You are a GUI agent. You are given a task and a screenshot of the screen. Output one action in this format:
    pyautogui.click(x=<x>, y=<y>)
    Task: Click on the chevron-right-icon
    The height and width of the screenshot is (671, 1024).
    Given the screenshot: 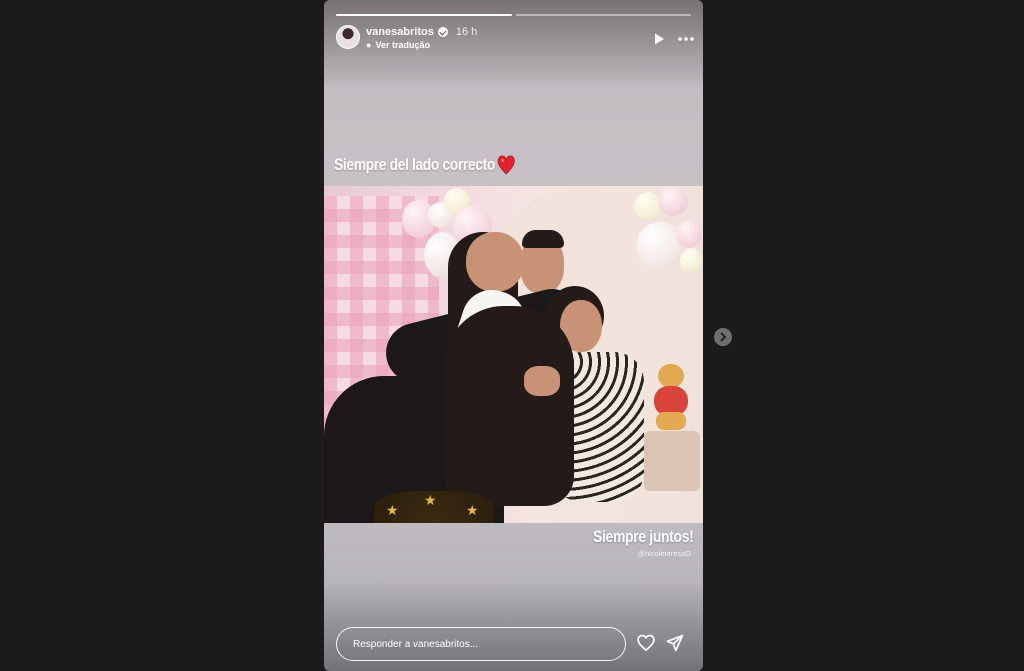 What is the action you would take?
    pyautogui.click(x=723, y=337)
    